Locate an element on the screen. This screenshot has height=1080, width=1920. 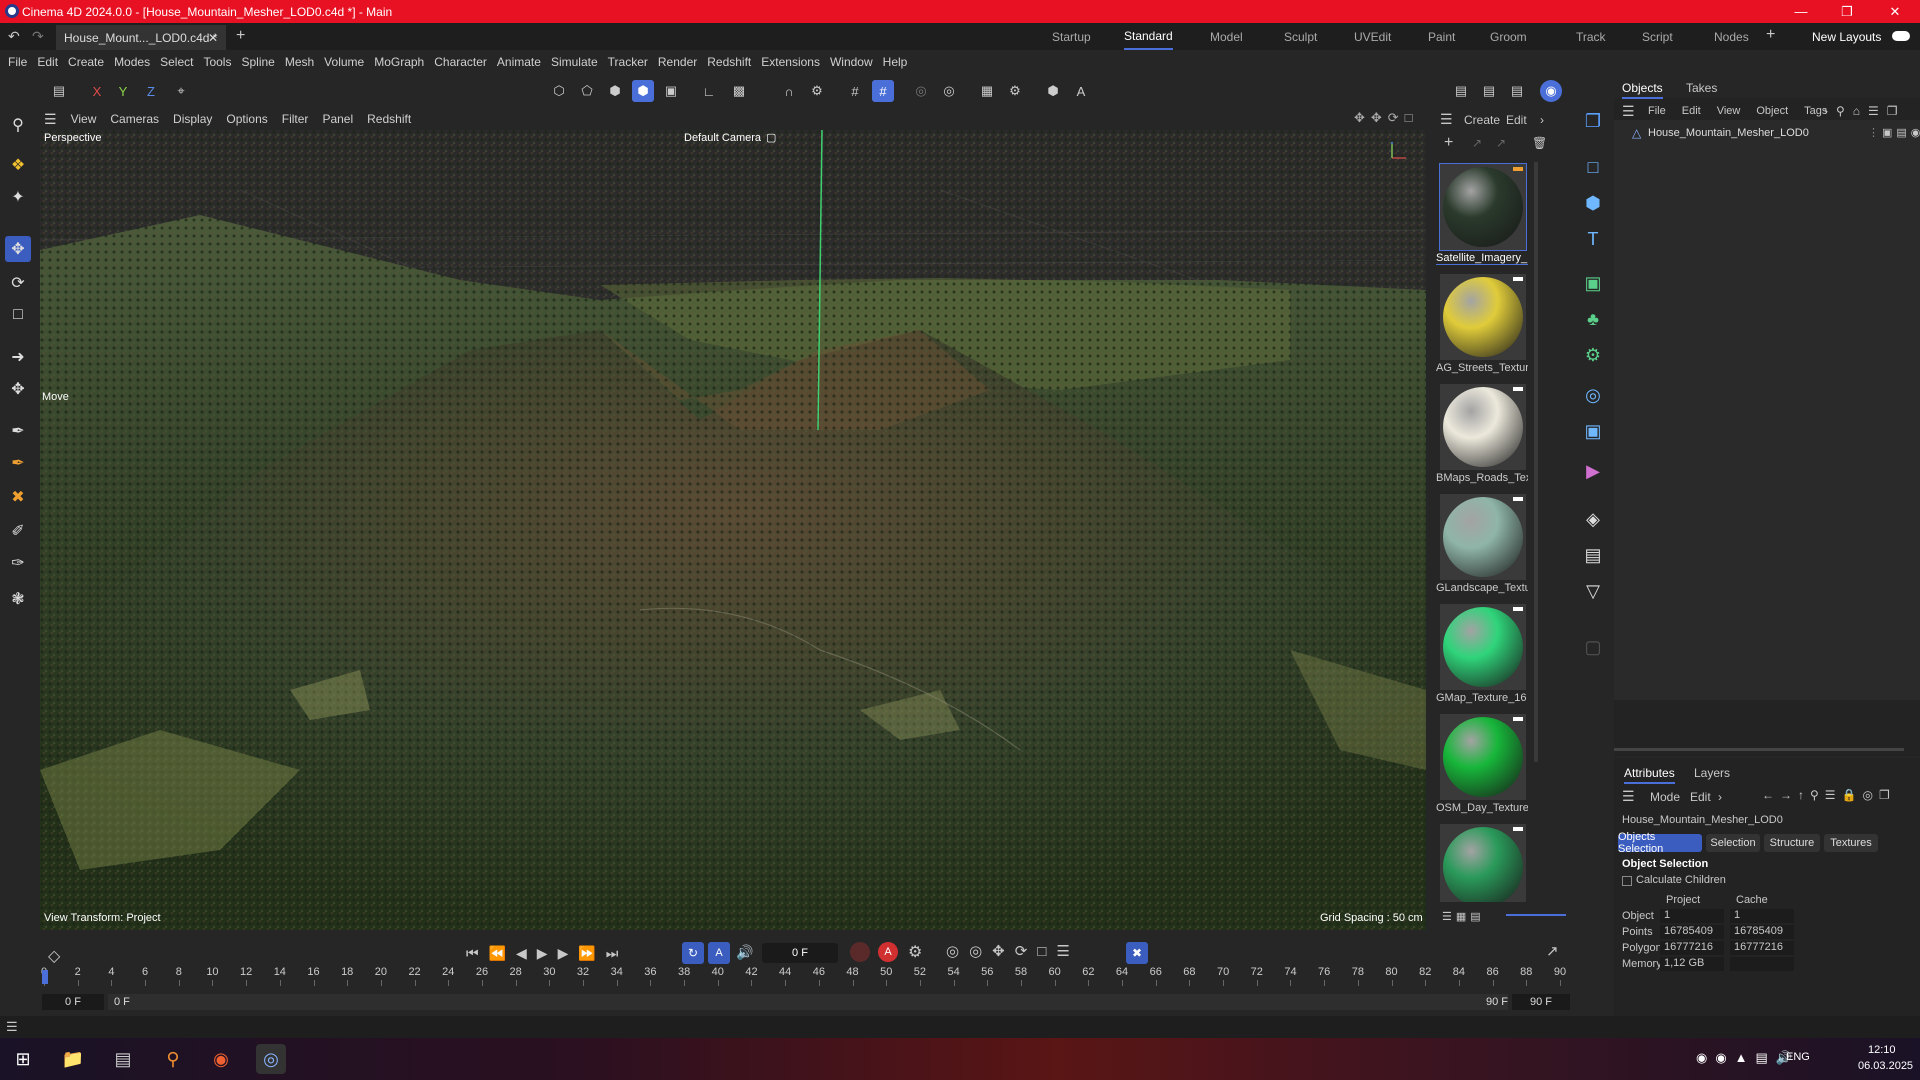
chevron-right-icon: › is located at coordinates (1542, 120).